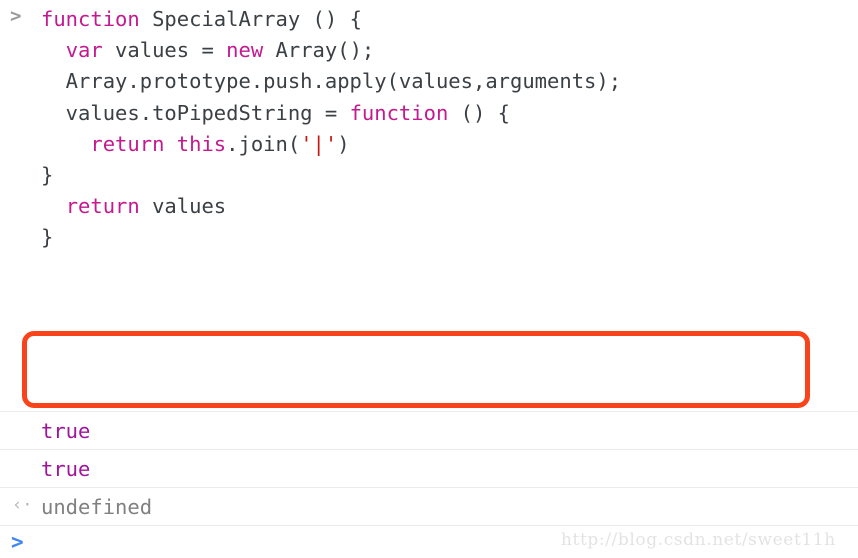 This screenshot has width=858, height=558. I want to click on code-line: values.toPipedString = function () {, so click(449, 113).